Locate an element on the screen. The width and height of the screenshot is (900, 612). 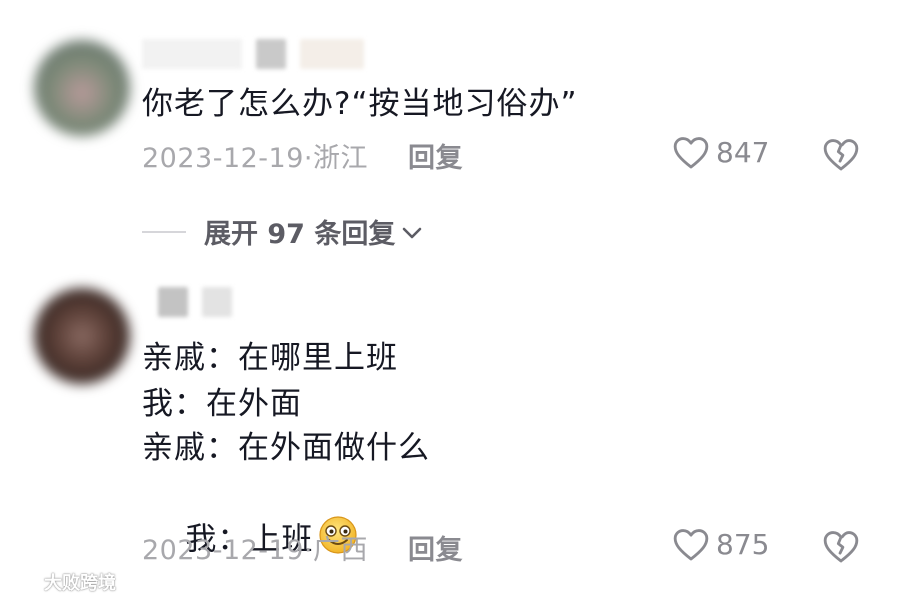
comment-date-location: 2023-12-19·浙江 is located at coordinates (255, 158).